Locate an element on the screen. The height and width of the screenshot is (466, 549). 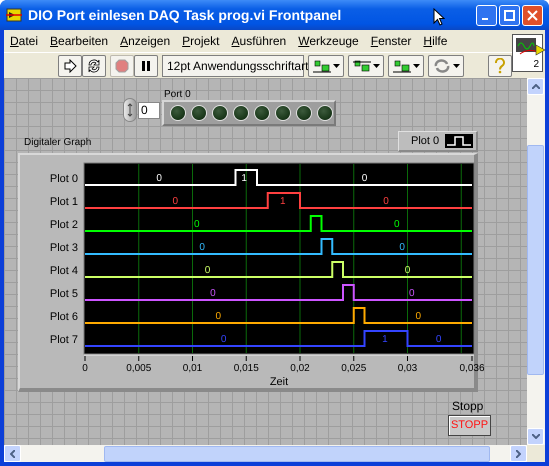
cycle-arrows-icon is located at coordinates (94, 66).